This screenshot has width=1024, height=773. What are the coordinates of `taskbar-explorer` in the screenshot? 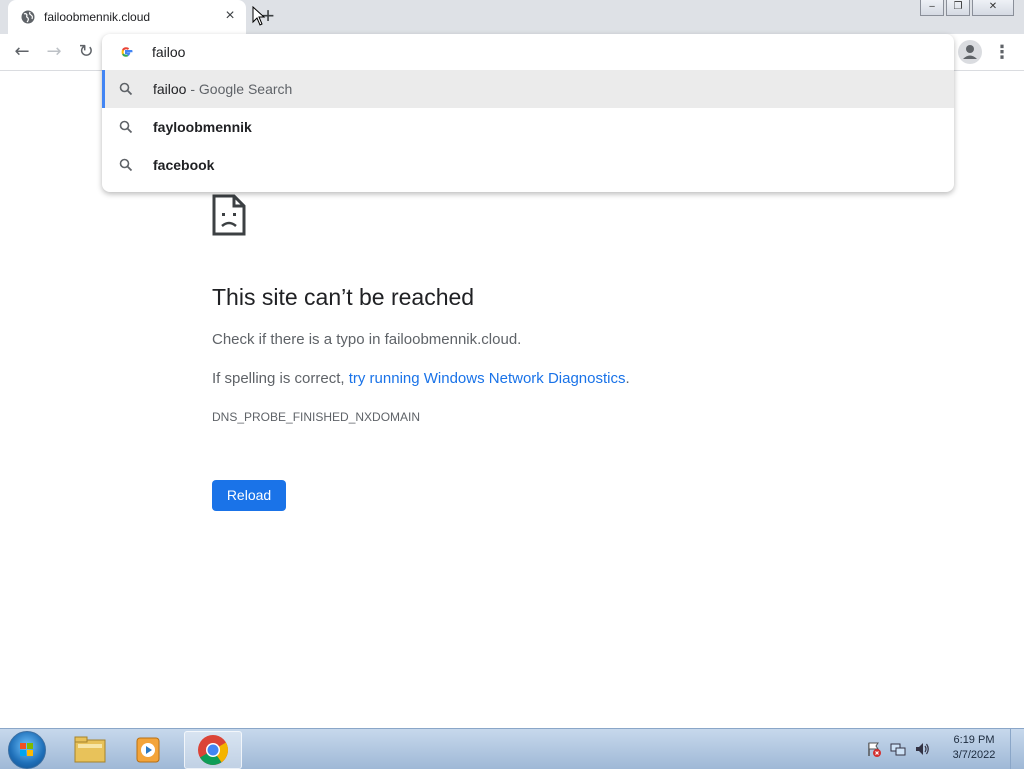 It's located at (90, 749).